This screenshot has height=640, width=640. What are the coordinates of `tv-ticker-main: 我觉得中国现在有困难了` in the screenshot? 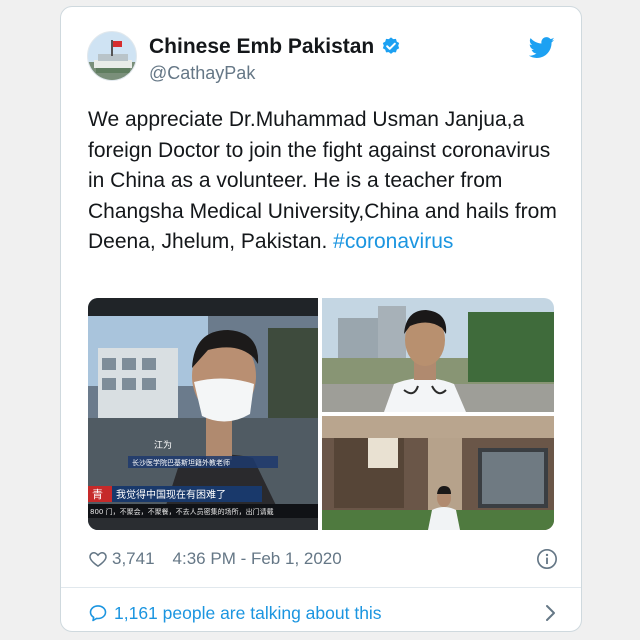 It's located at (171, 494).